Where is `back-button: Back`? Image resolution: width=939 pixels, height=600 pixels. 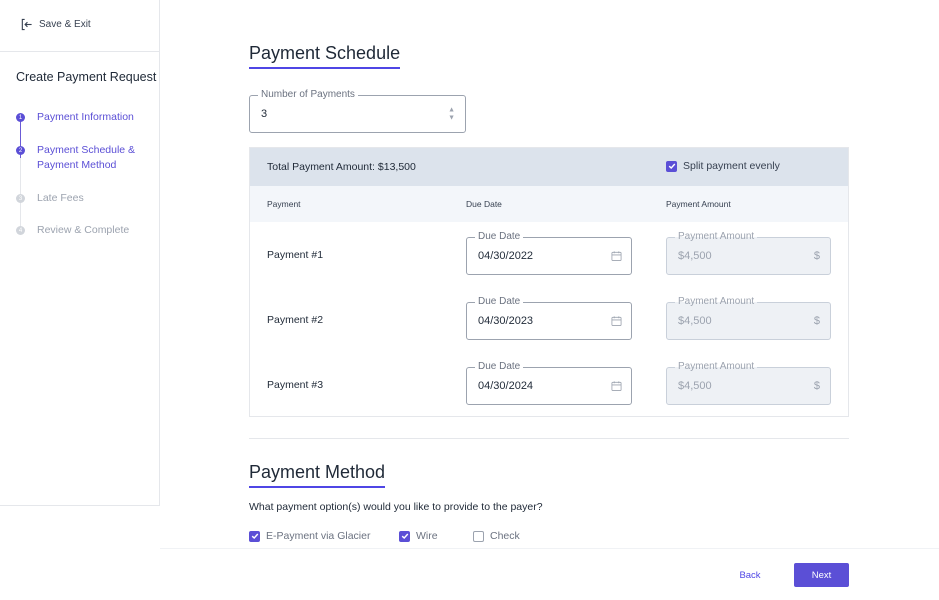 back-button: Back is located at coordinates (750, 575).